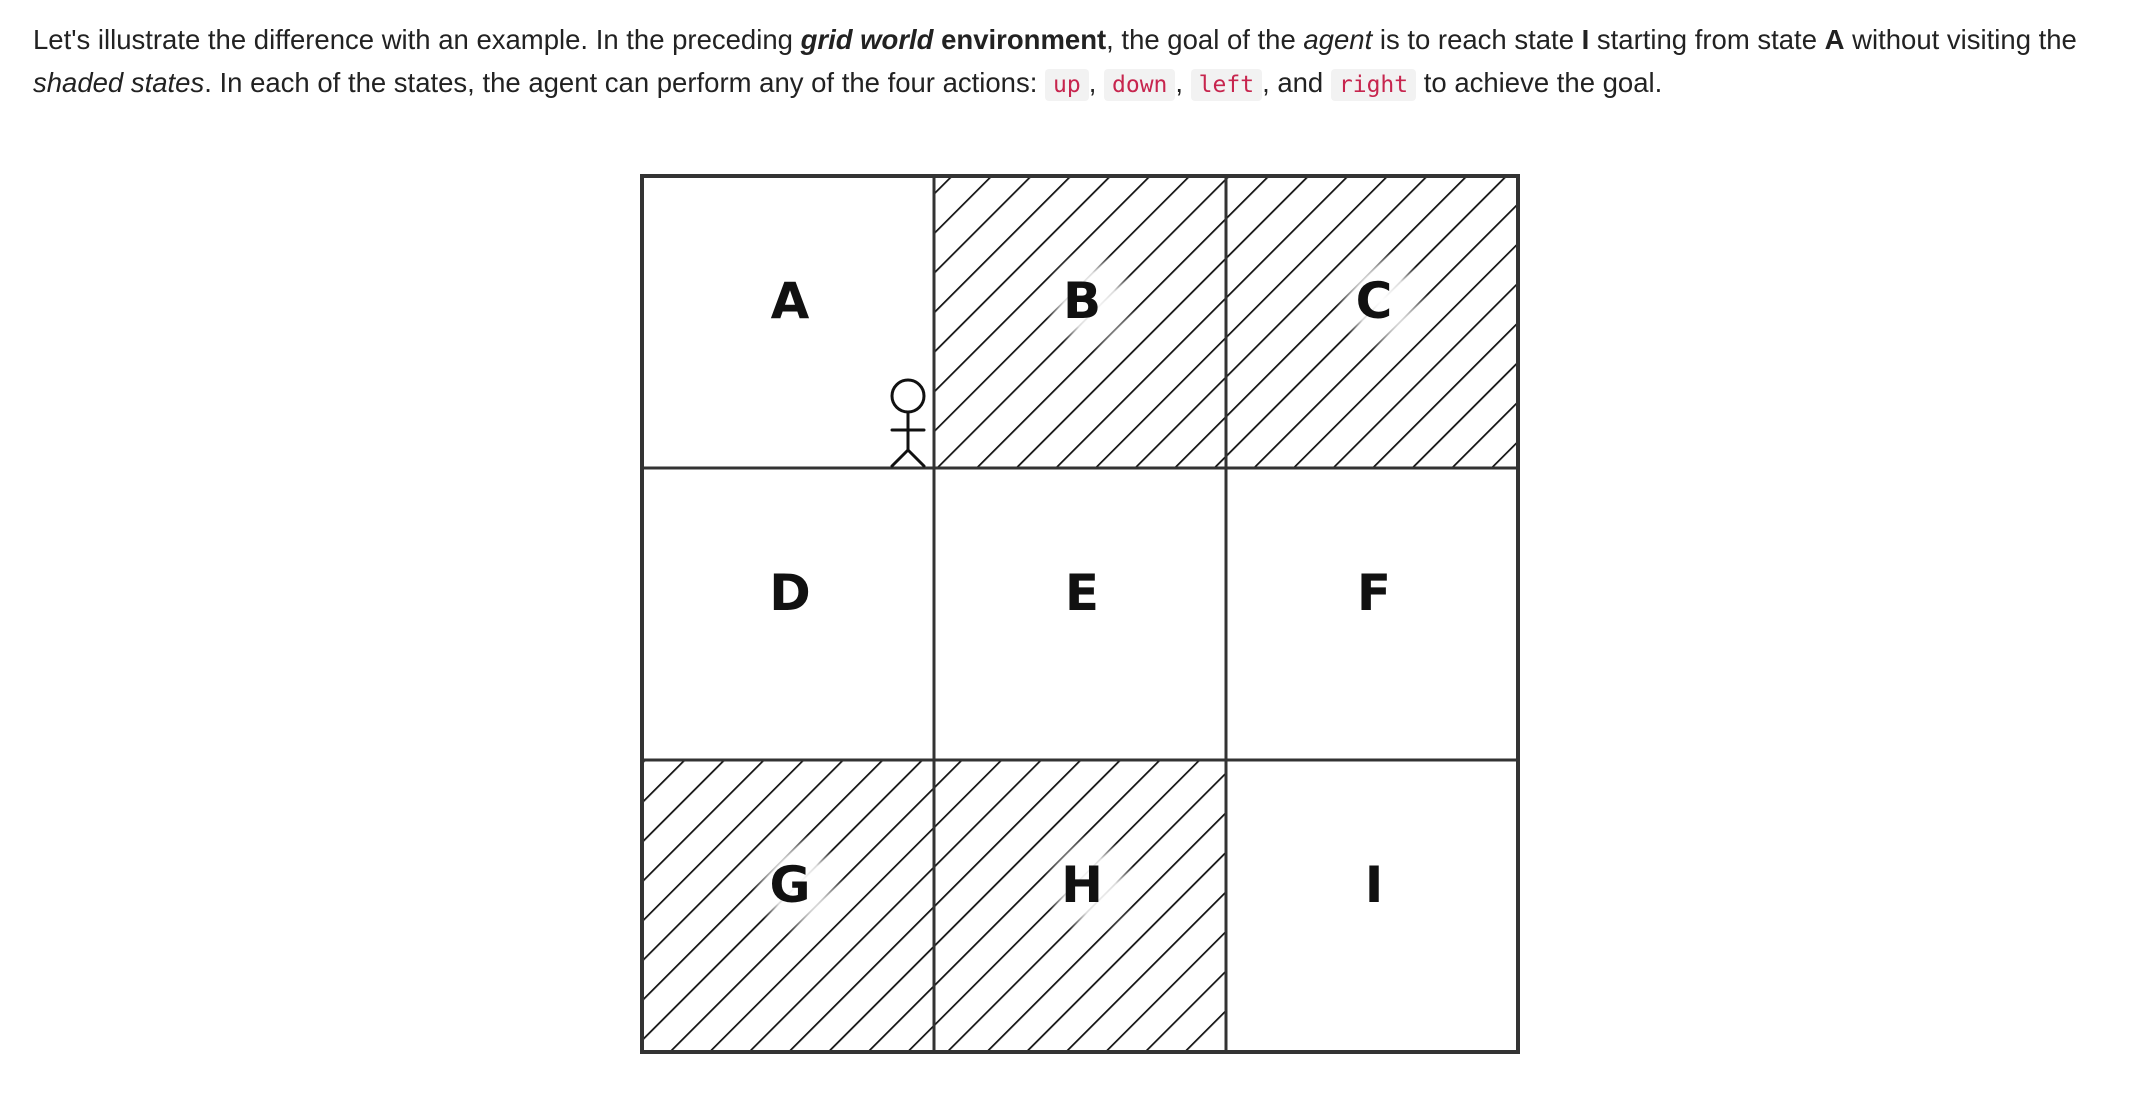 The height and width of the screenshot is (1102, 2154). I want to click on grid-cell-e: E, so click(1080, 614).